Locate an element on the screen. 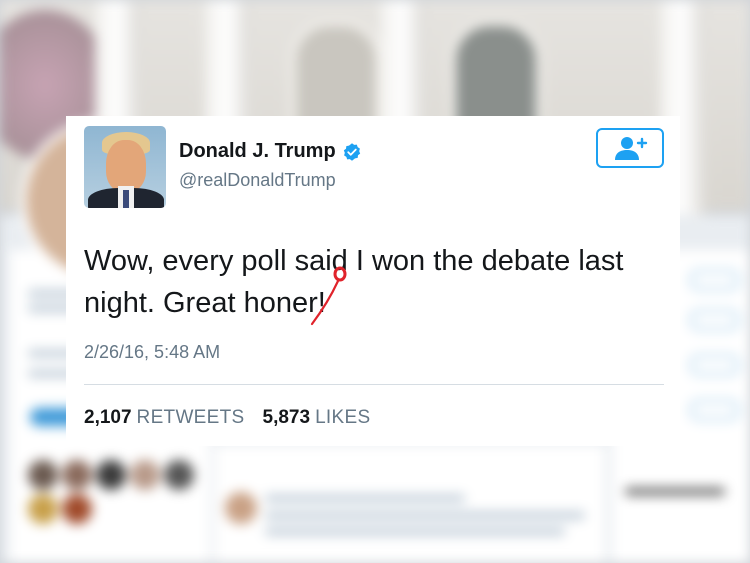 The width and height of the screenshot is (750, 563). retweets-stat: 2,107 RETWEETS is located at coordinates (164, 418).